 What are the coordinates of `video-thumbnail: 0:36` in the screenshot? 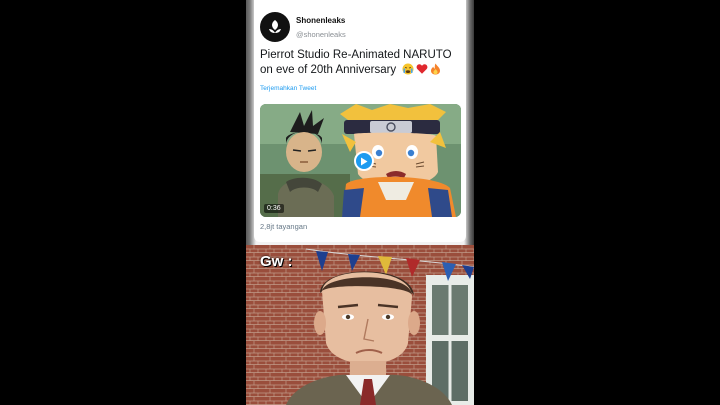 It's located at (360, 160).